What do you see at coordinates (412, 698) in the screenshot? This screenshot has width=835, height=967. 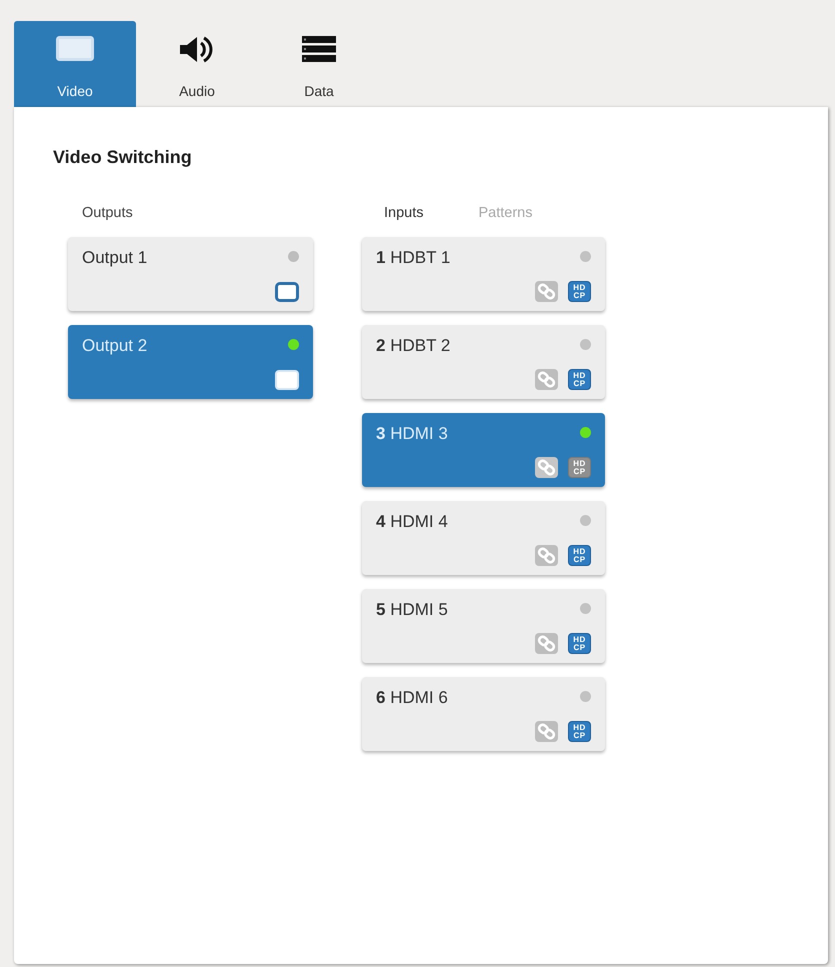 I see `input-label: 6 HDMI 6` at bounding box center [412, 698].